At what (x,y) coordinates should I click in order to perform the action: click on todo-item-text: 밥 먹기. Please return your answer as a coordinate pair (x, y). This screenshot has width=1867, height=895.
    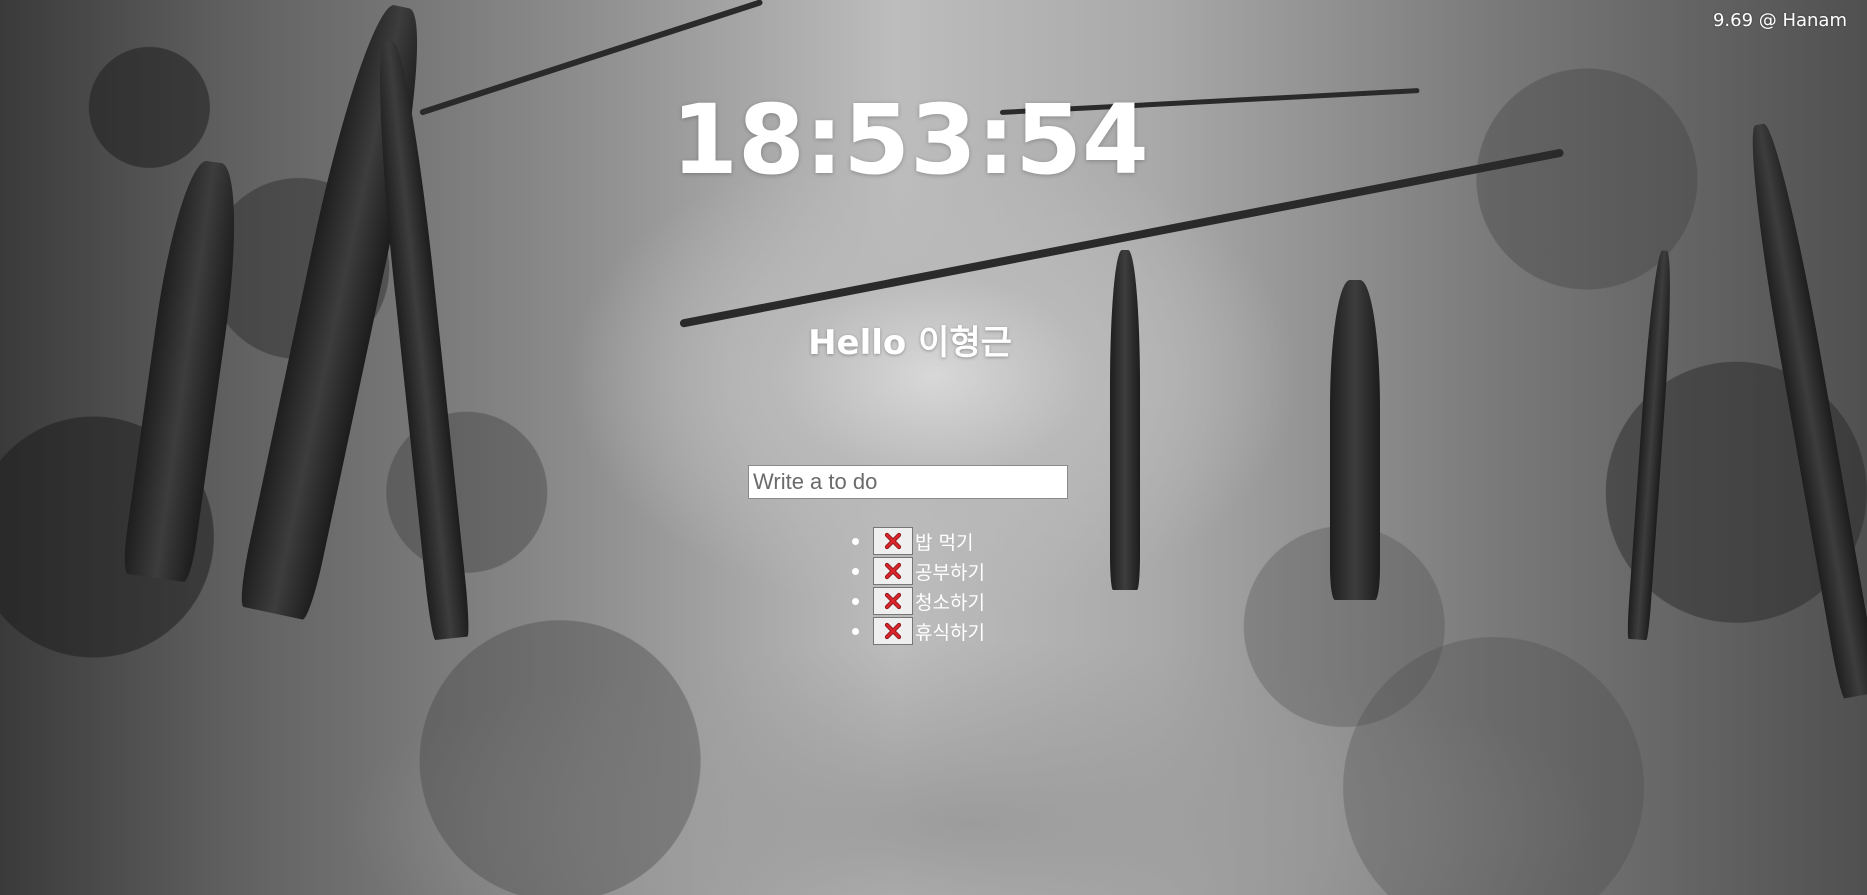
    Looking at the image, I should click on (944, 542).